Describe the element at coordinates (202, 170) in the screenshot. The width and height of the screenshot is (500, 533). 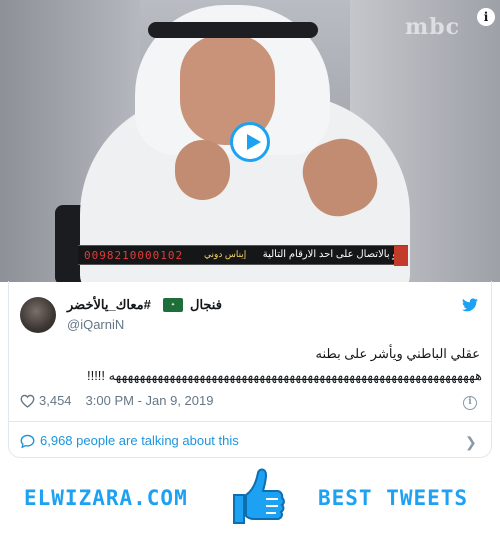
I see `presenter-hand` at that location.